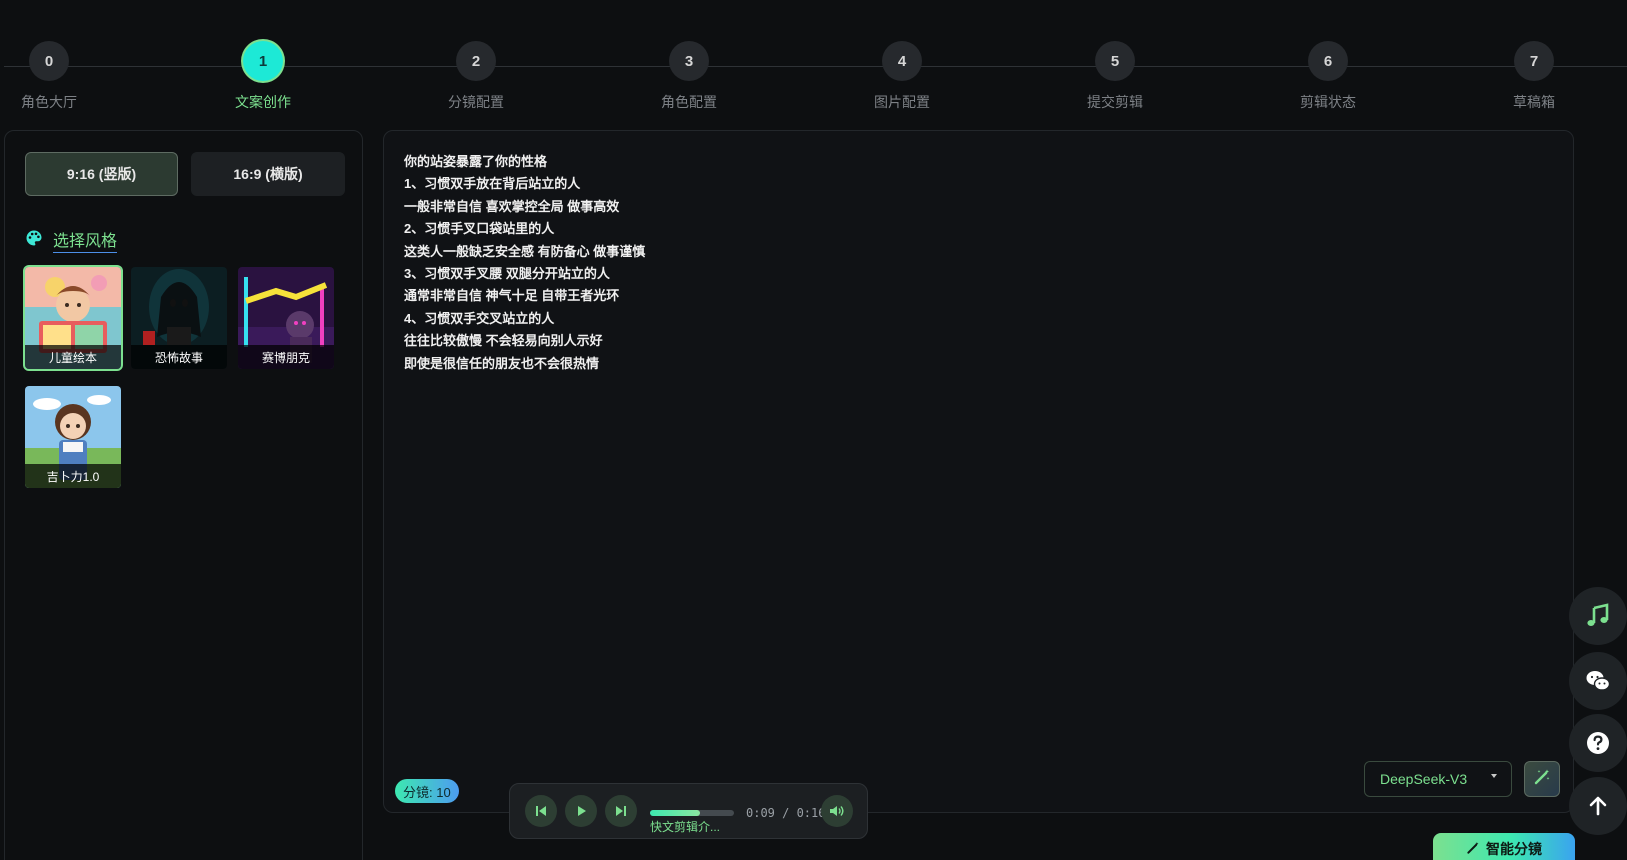  I want to click on help-button, so click(1598, 743).